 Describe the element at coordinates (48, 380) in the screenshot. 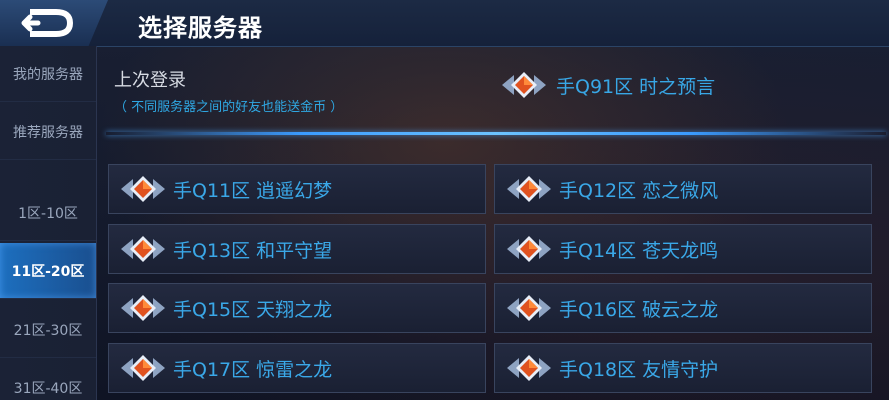

I see `sidebar-item-31-40: 31区-40区` at that location.